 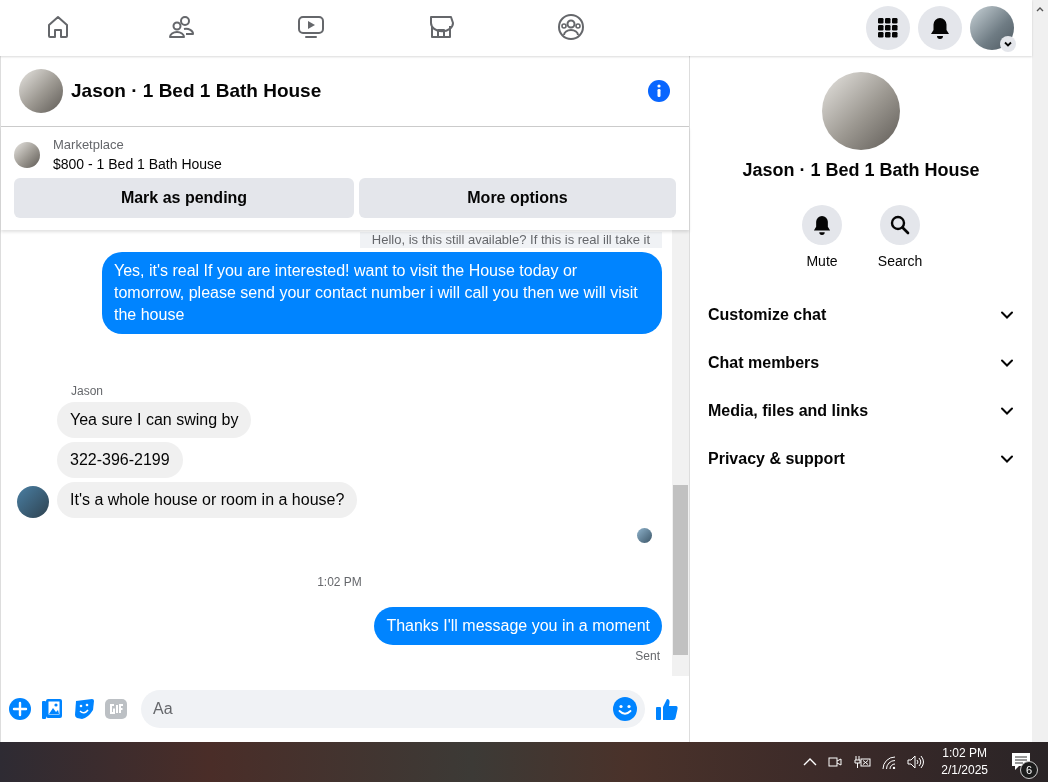 I want to click on chat-name: Jason · 1 Bed 1 Bath House, so click(x=861, y=170).